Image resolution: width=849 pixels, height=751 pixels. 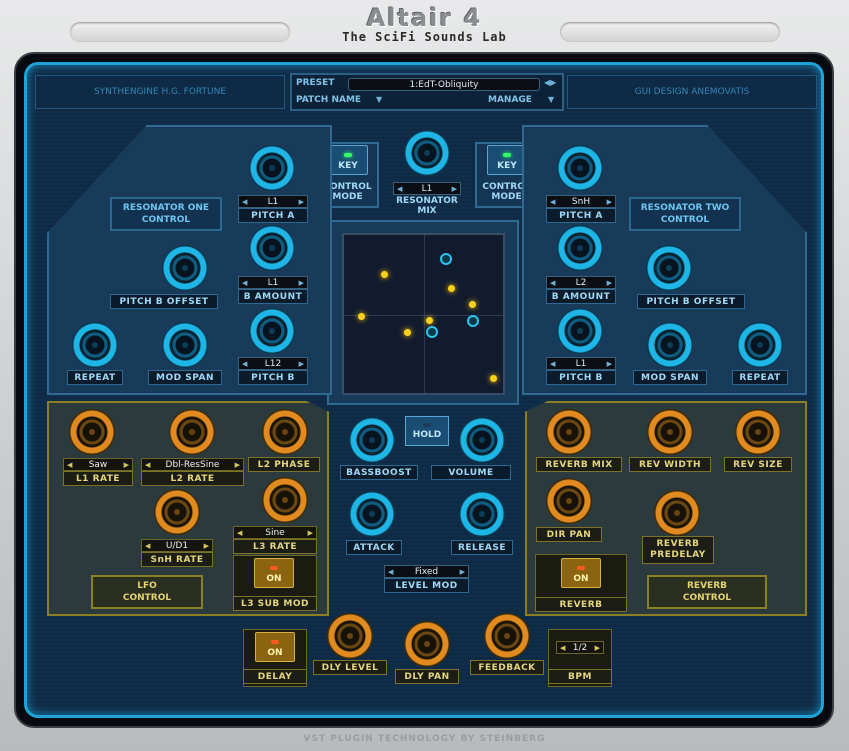 I want to click on key-button-left: KEY, so click(x=348, y=160).